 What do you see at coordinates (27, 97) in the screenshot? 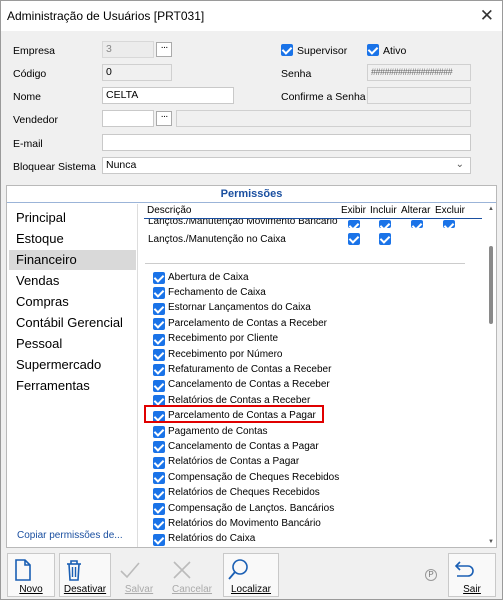
I see `nome-label: Nome` at bounding box center [27, 97].